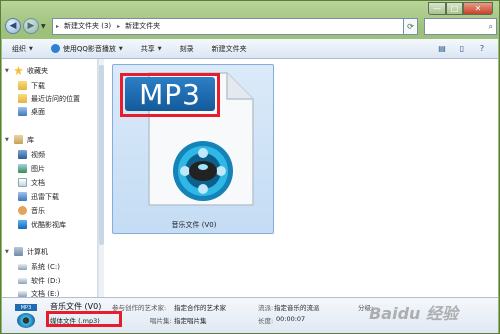 This screenshot has height=334, width=500. I want to click on file-thumbnail-icon: MP3, so click(26, 315).